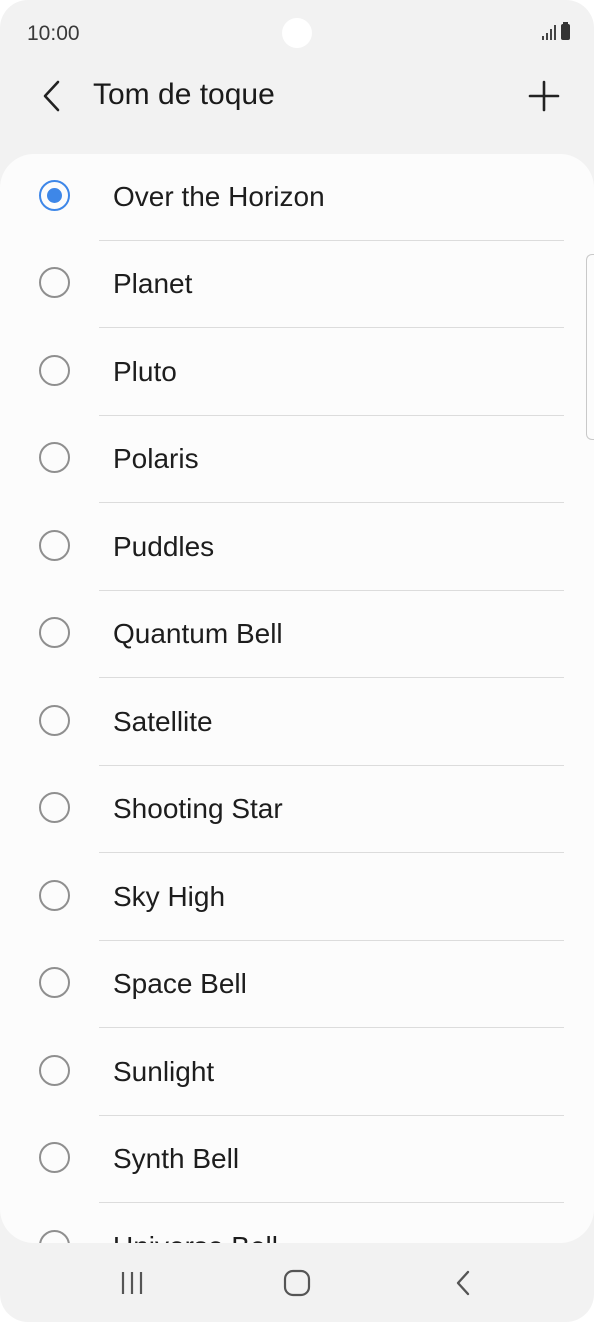 This screenshot has width=594, height=1322. What do you see at coordinates (164, 546) in the screenshot?
I see `ringtone-label: Puddles` at bounding box center [164, 546].